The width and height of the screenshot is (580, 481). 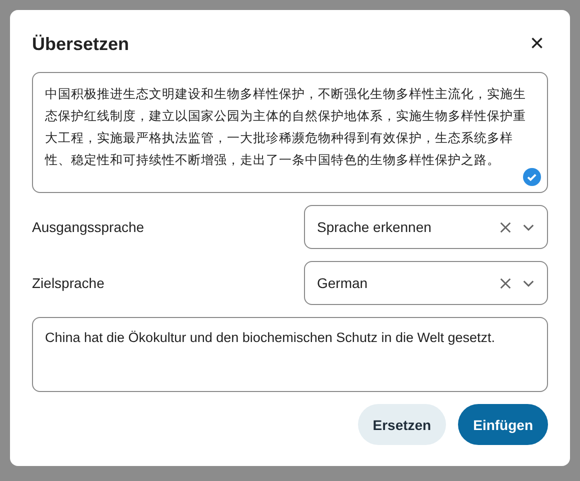 I want to click on language-select: German, so click(x=426, y=283).